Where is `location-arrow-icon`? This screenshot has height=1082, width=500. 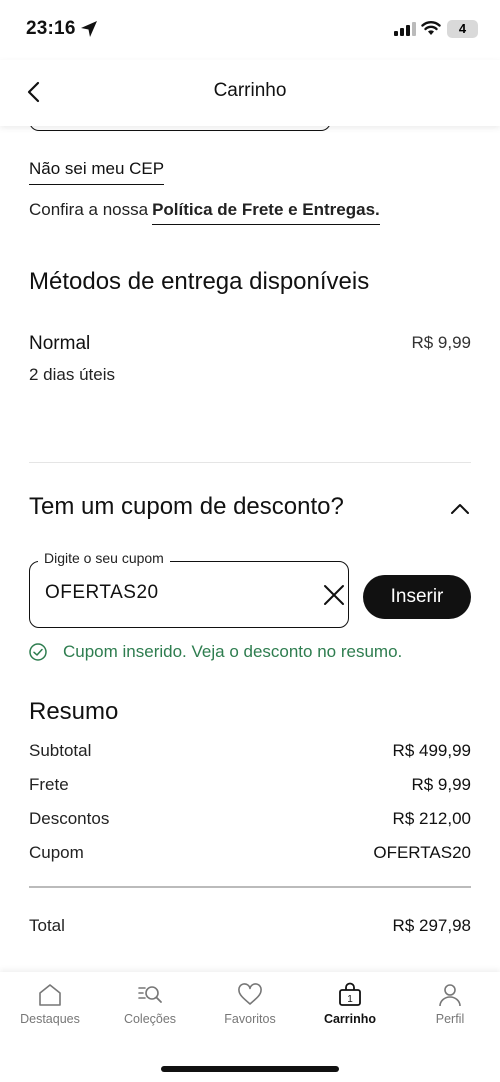
location-arrow-icon is located at coordinates (89, 29).